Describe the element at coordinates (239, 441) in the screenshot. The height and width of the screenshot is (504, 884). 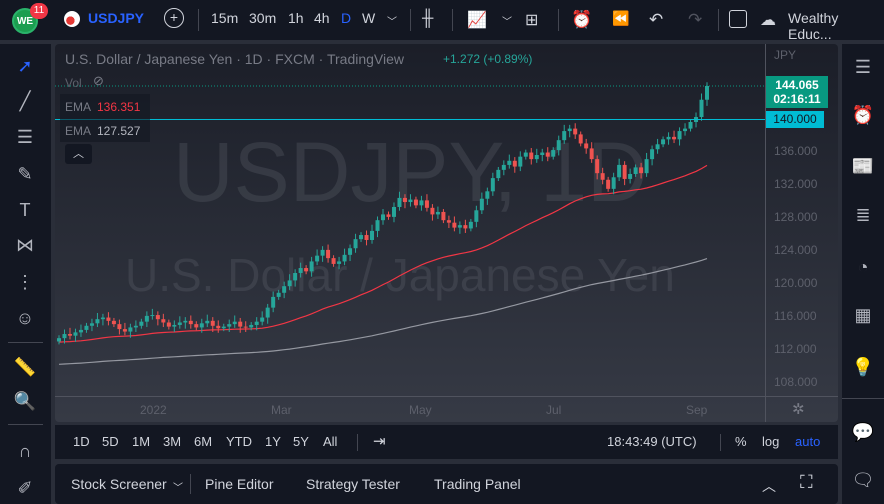
I see `range-YTD: YTD` at that location.